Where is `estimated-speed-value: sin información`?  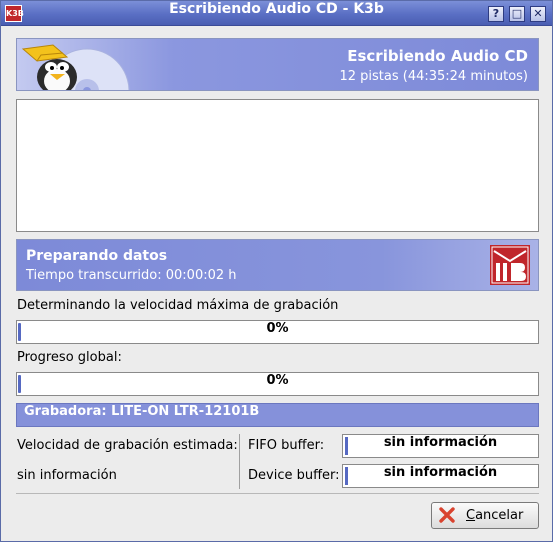
estimated-speed-value: sin información is located at coordinates (67, 475).